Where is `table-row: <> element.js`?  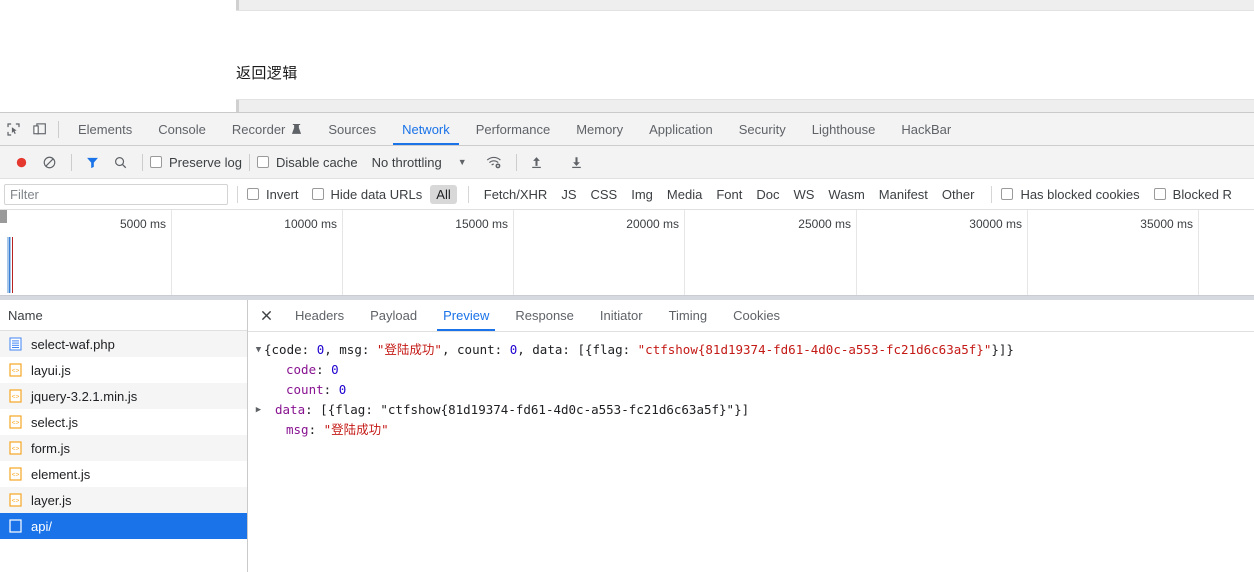 table-row: <> element.js is located at coordinates (123, 474).